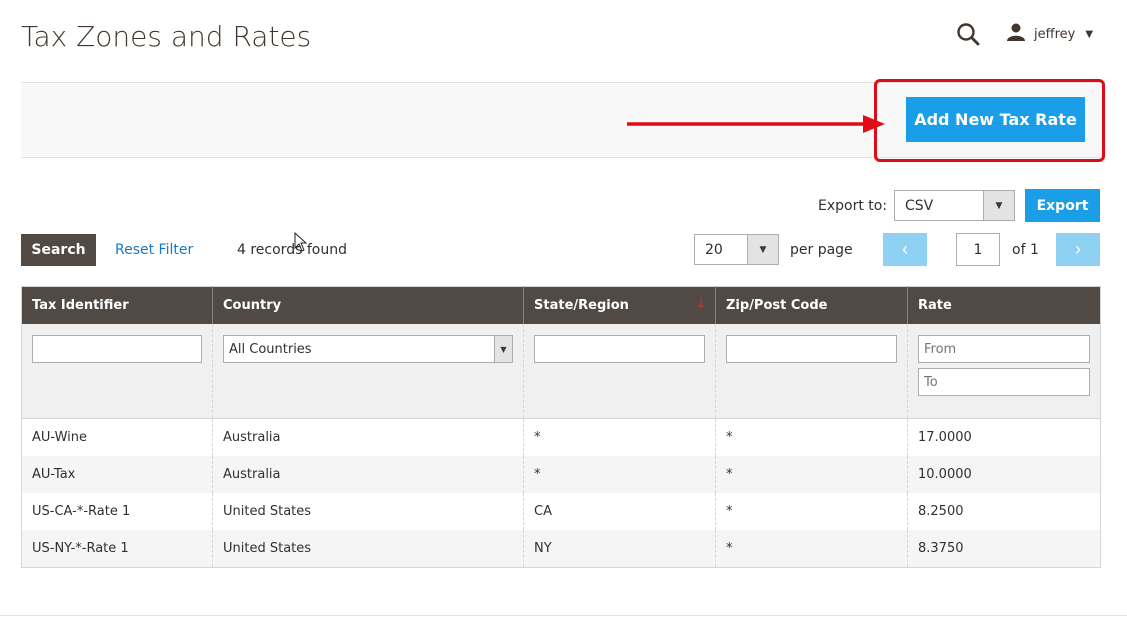 This screenshot has width=1127, height=619. What do you see at coordinates (821, 250) in the screenshot?
I see `per-page-label: per page` at bounding box center [821, 250].